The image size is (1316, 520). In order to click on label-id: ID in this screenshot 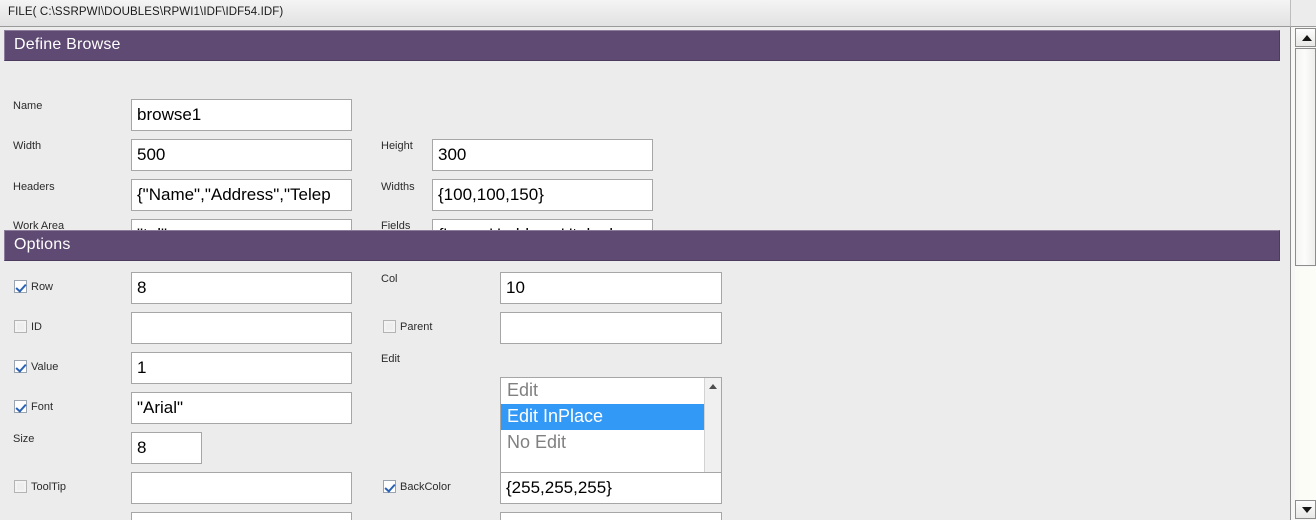, I will do `click(36, 327)`.